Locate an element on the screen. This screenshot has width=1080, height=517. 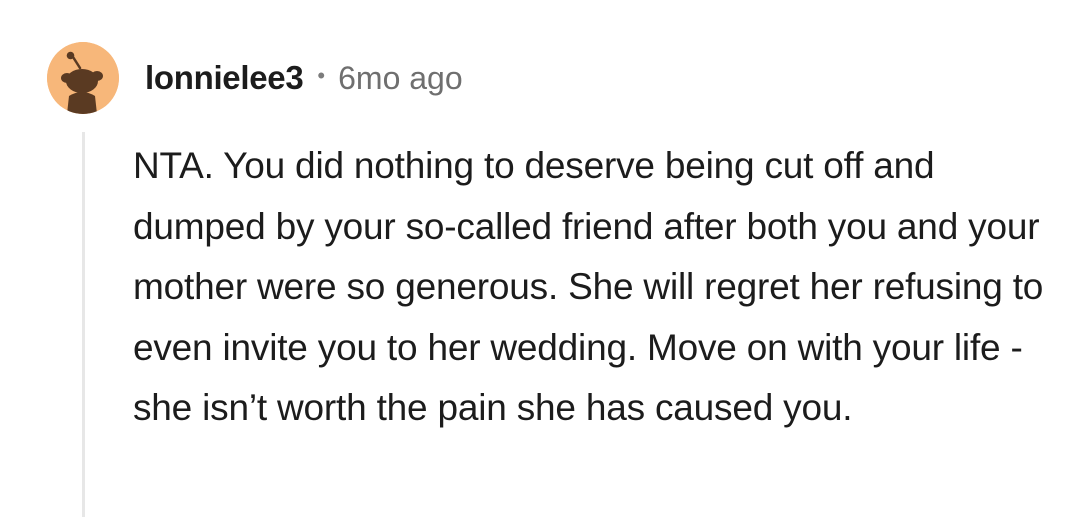
timestamp: 6mo ago is located at coordinates (400, 78).